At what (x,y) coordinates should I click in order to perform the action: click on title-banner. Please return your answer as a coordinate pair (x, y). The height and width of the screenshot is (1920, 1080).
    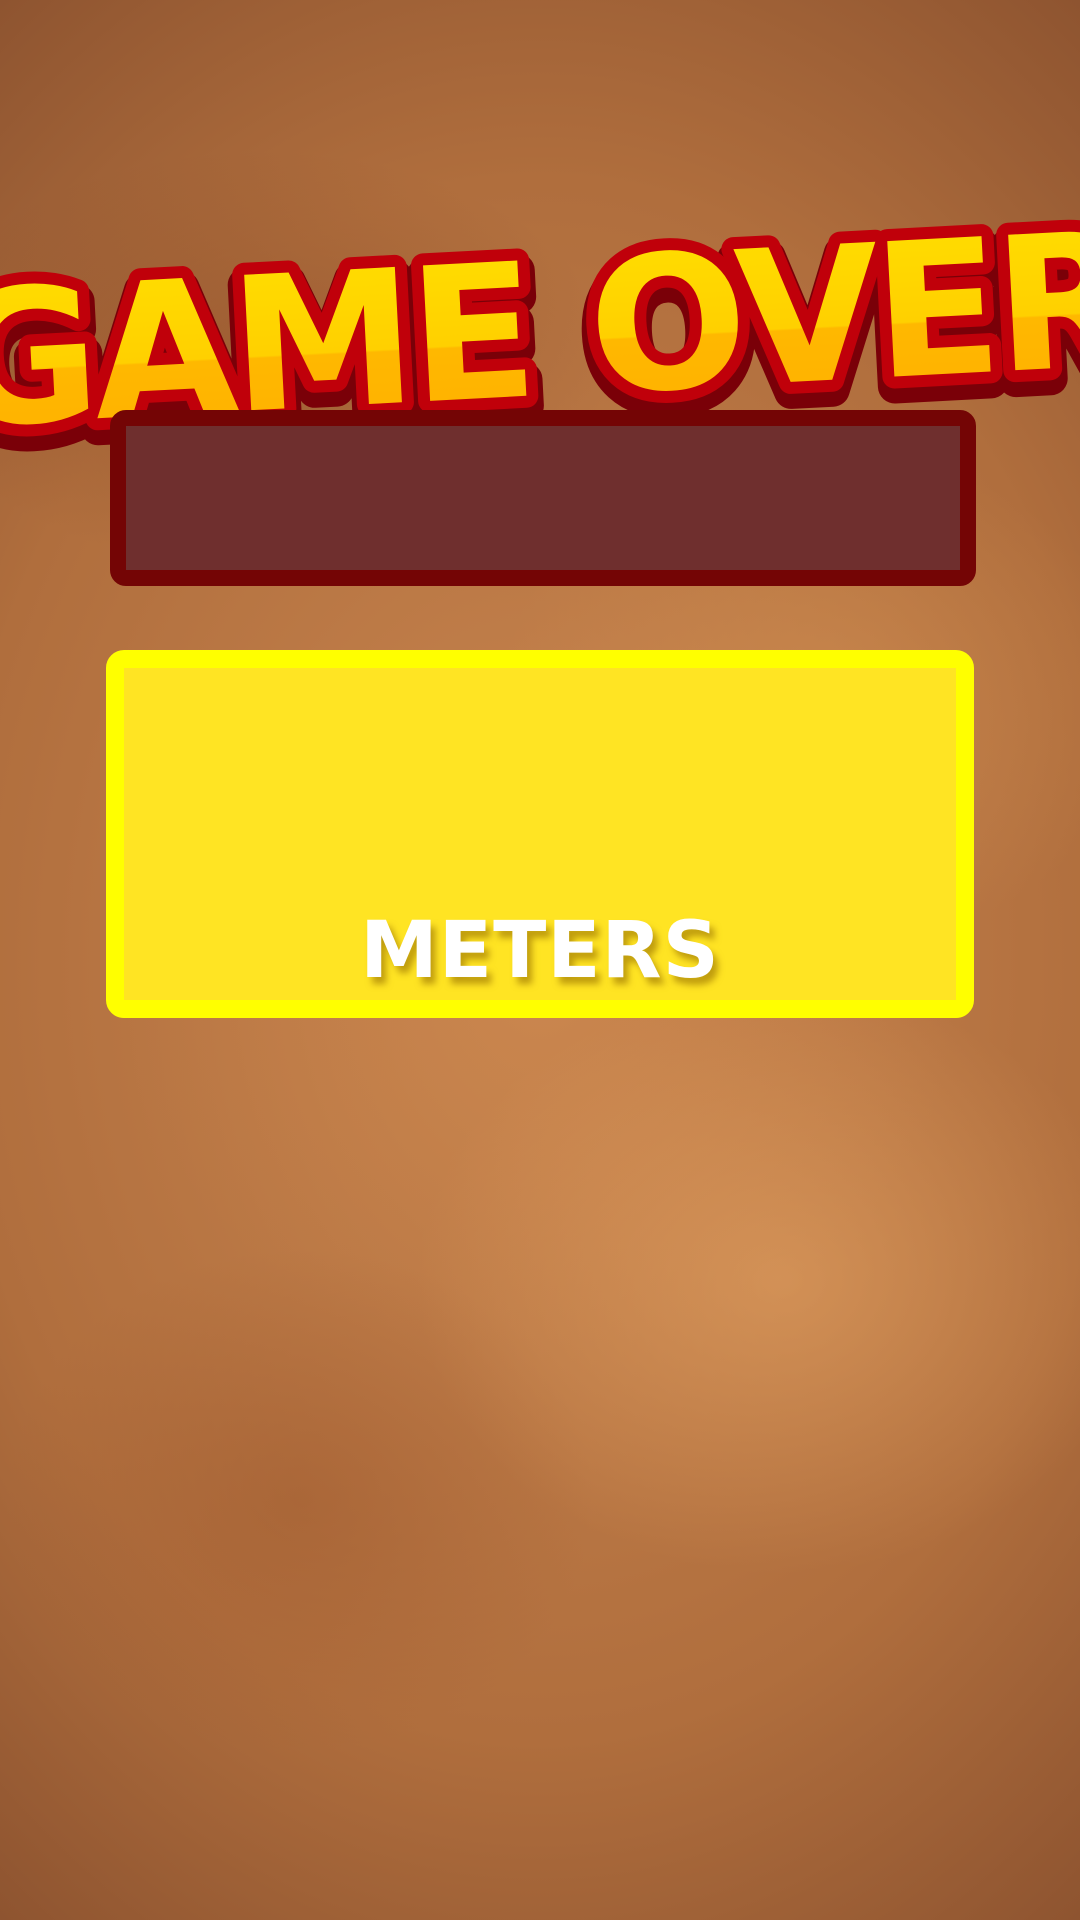
    Looking at the image, I should click on (543, 498).